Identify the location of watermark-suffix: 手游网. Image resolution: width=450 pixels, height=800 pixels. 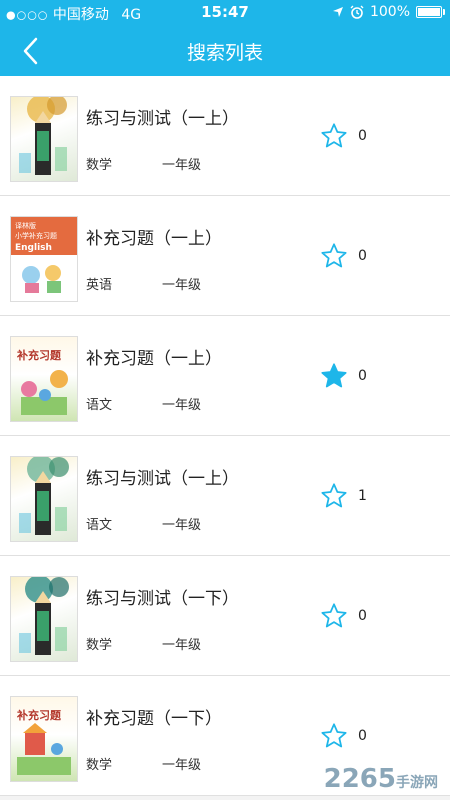
(417, 783).